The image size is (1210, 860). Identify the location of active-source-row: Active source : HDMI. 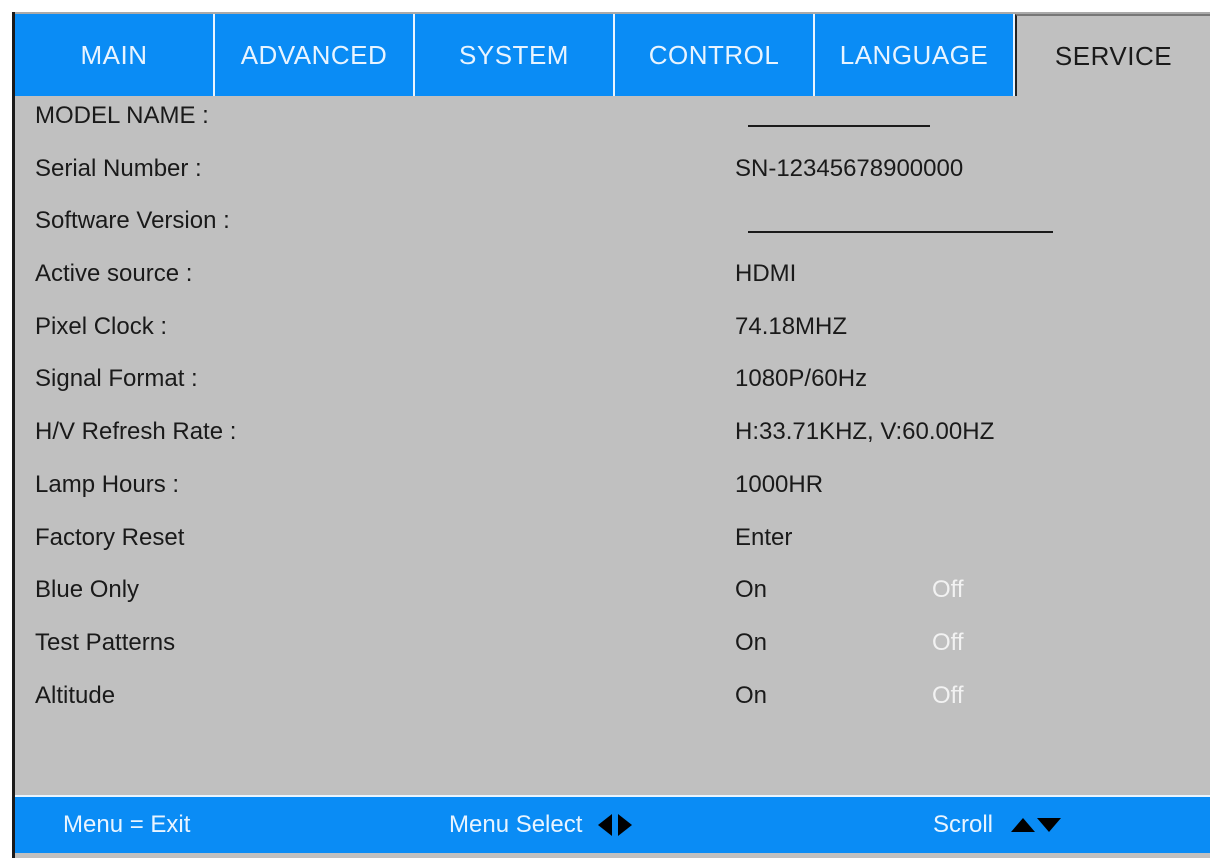
(612, 280).